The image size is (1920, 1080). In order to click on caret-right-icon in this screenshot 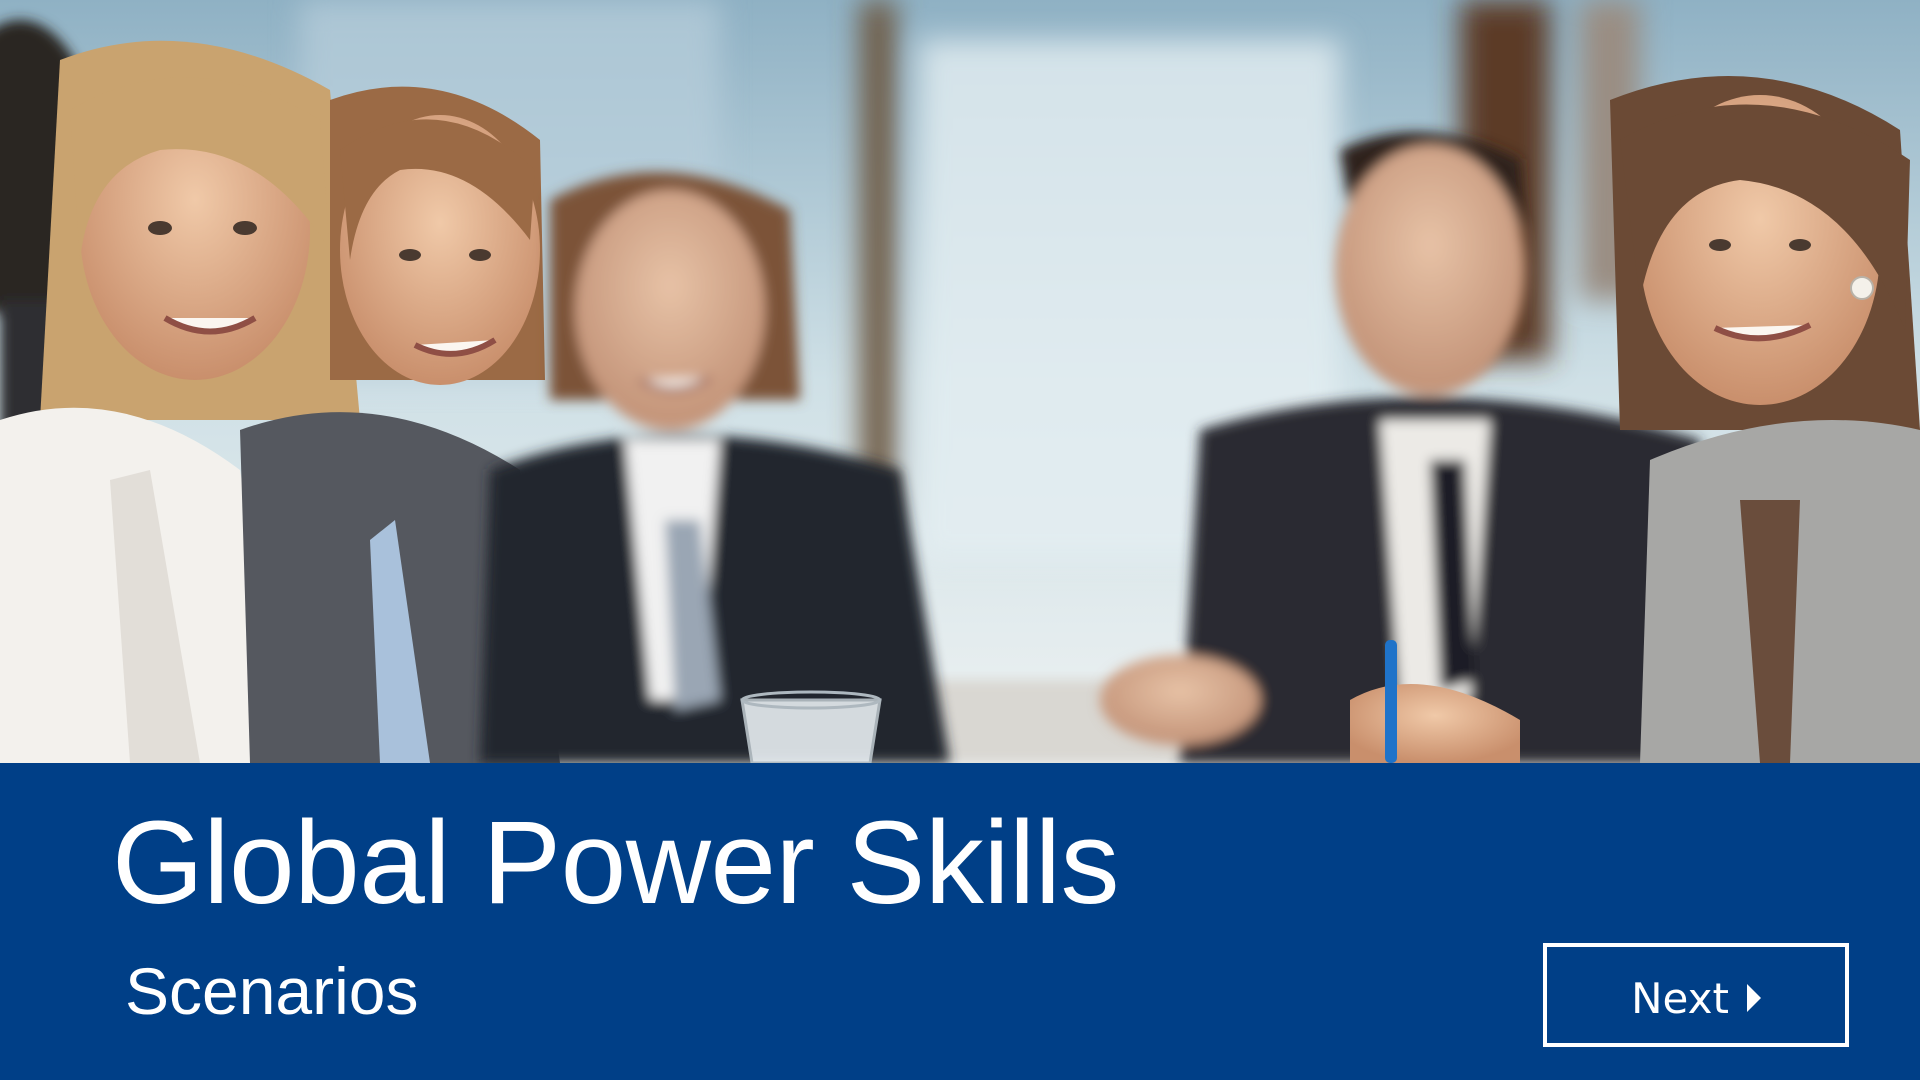, I will do `click(1753, 998)`.